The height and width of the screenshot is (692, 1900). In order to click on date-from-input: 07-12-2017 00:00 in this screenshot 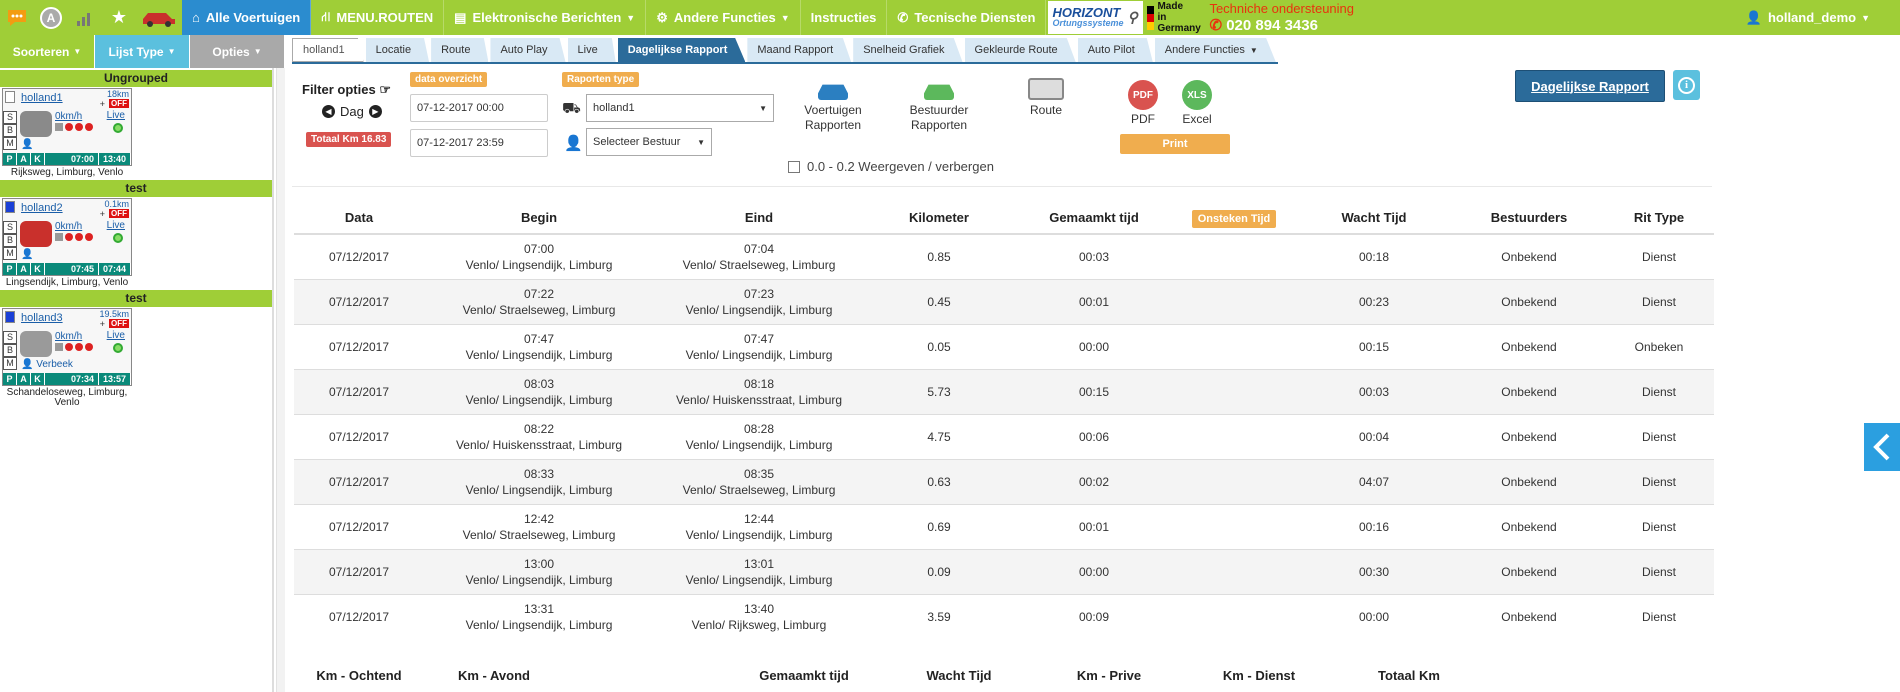, I will do `click(479, 108)`.